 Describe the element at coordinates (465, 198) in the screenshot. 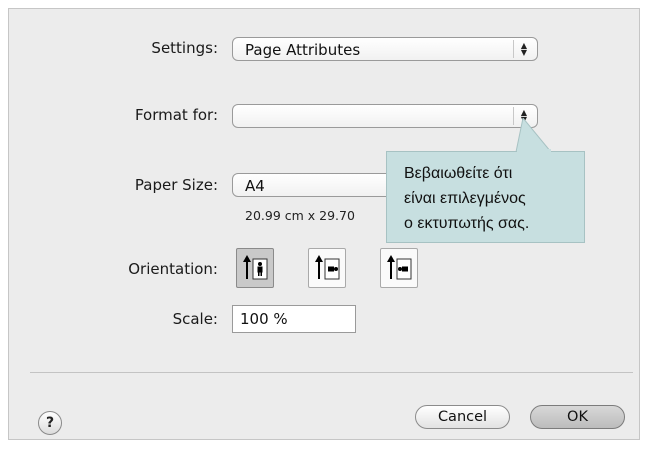

I see `tooltip-line-2: είναι επιλεγμένος` at that location.